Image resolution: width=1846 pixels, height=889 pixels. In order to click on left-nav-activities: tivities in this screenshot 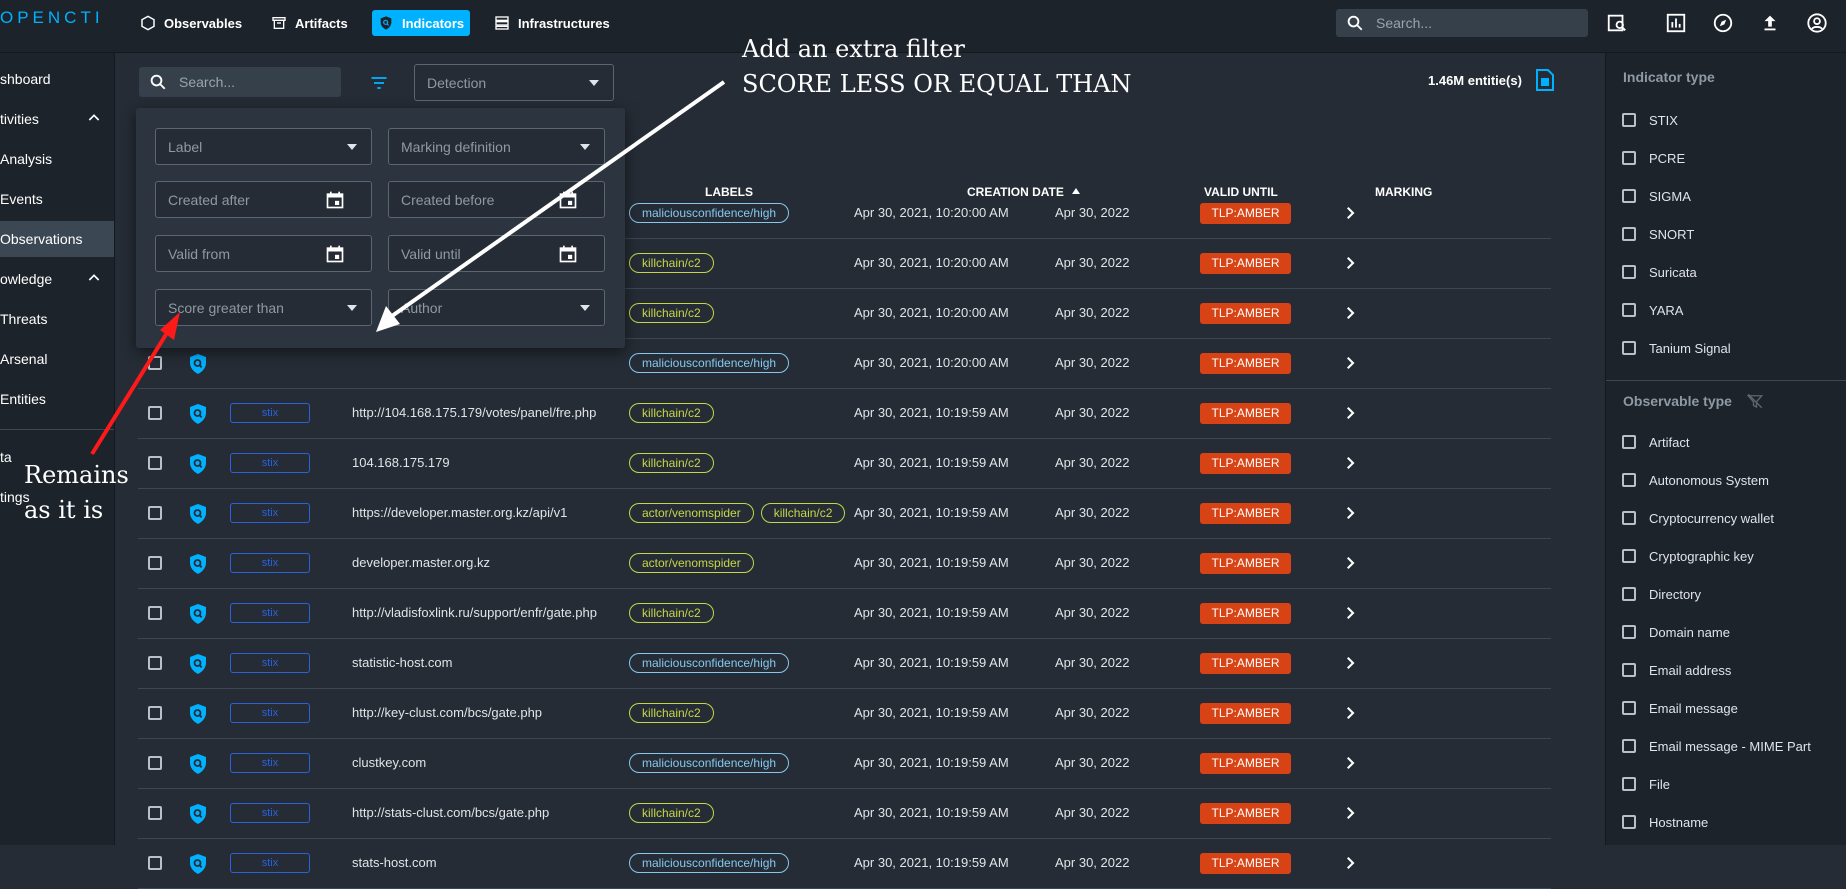, I will do `click(57, 119)`.